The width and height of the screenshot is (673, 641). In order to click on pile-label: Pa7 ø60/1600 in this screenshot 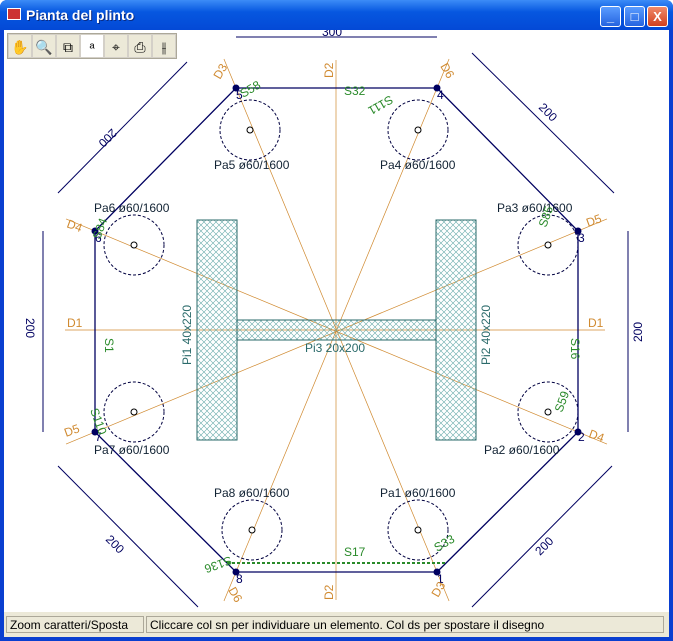, I will do `click(132, 450)`.